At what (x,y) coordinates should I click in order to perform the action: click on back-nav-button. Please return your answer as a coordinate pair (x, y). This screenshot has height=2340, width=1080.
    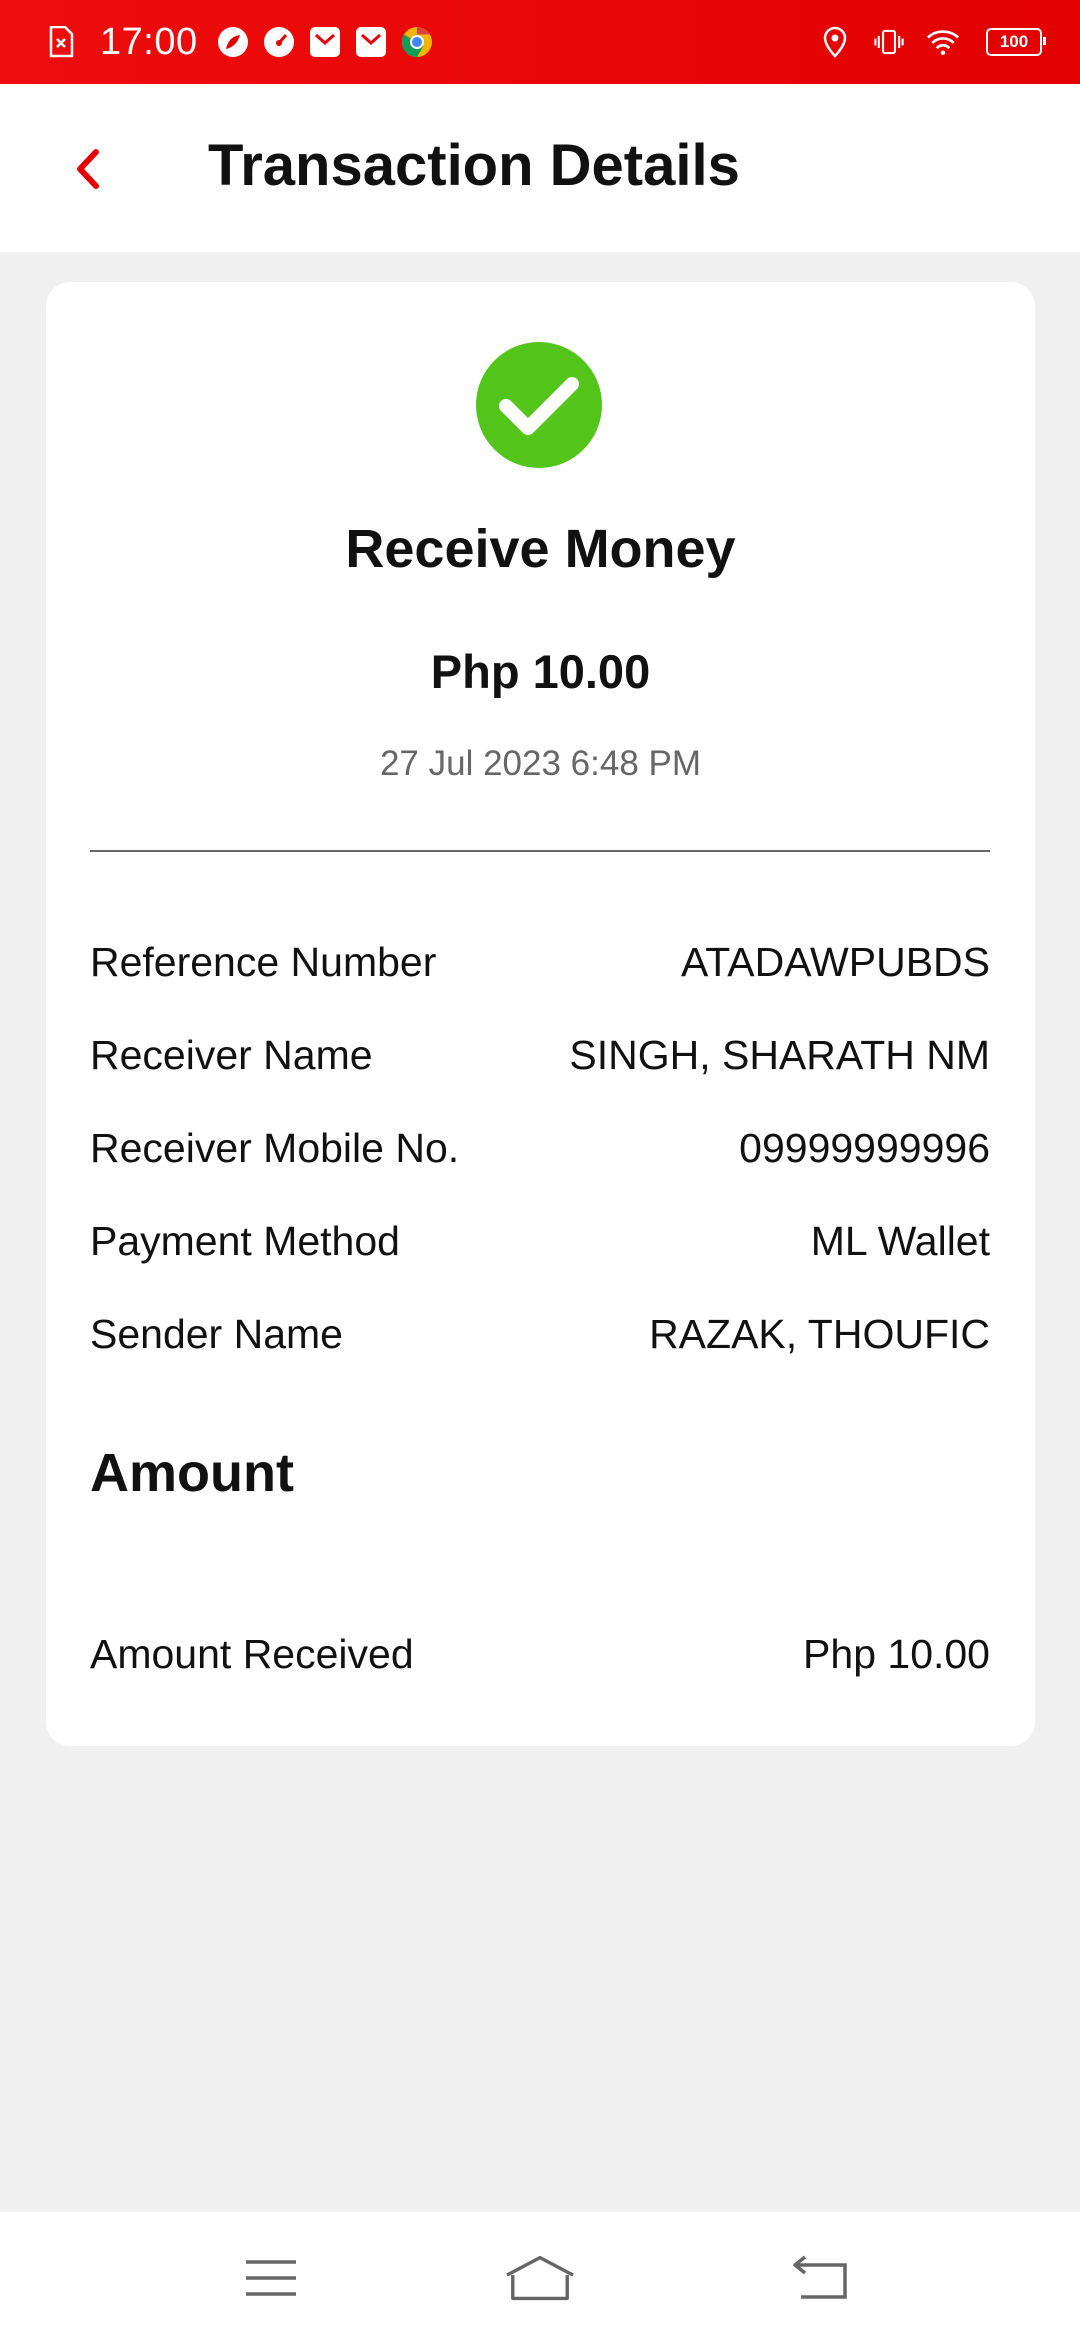
    Looking at the image, I should click on (821, 2278).